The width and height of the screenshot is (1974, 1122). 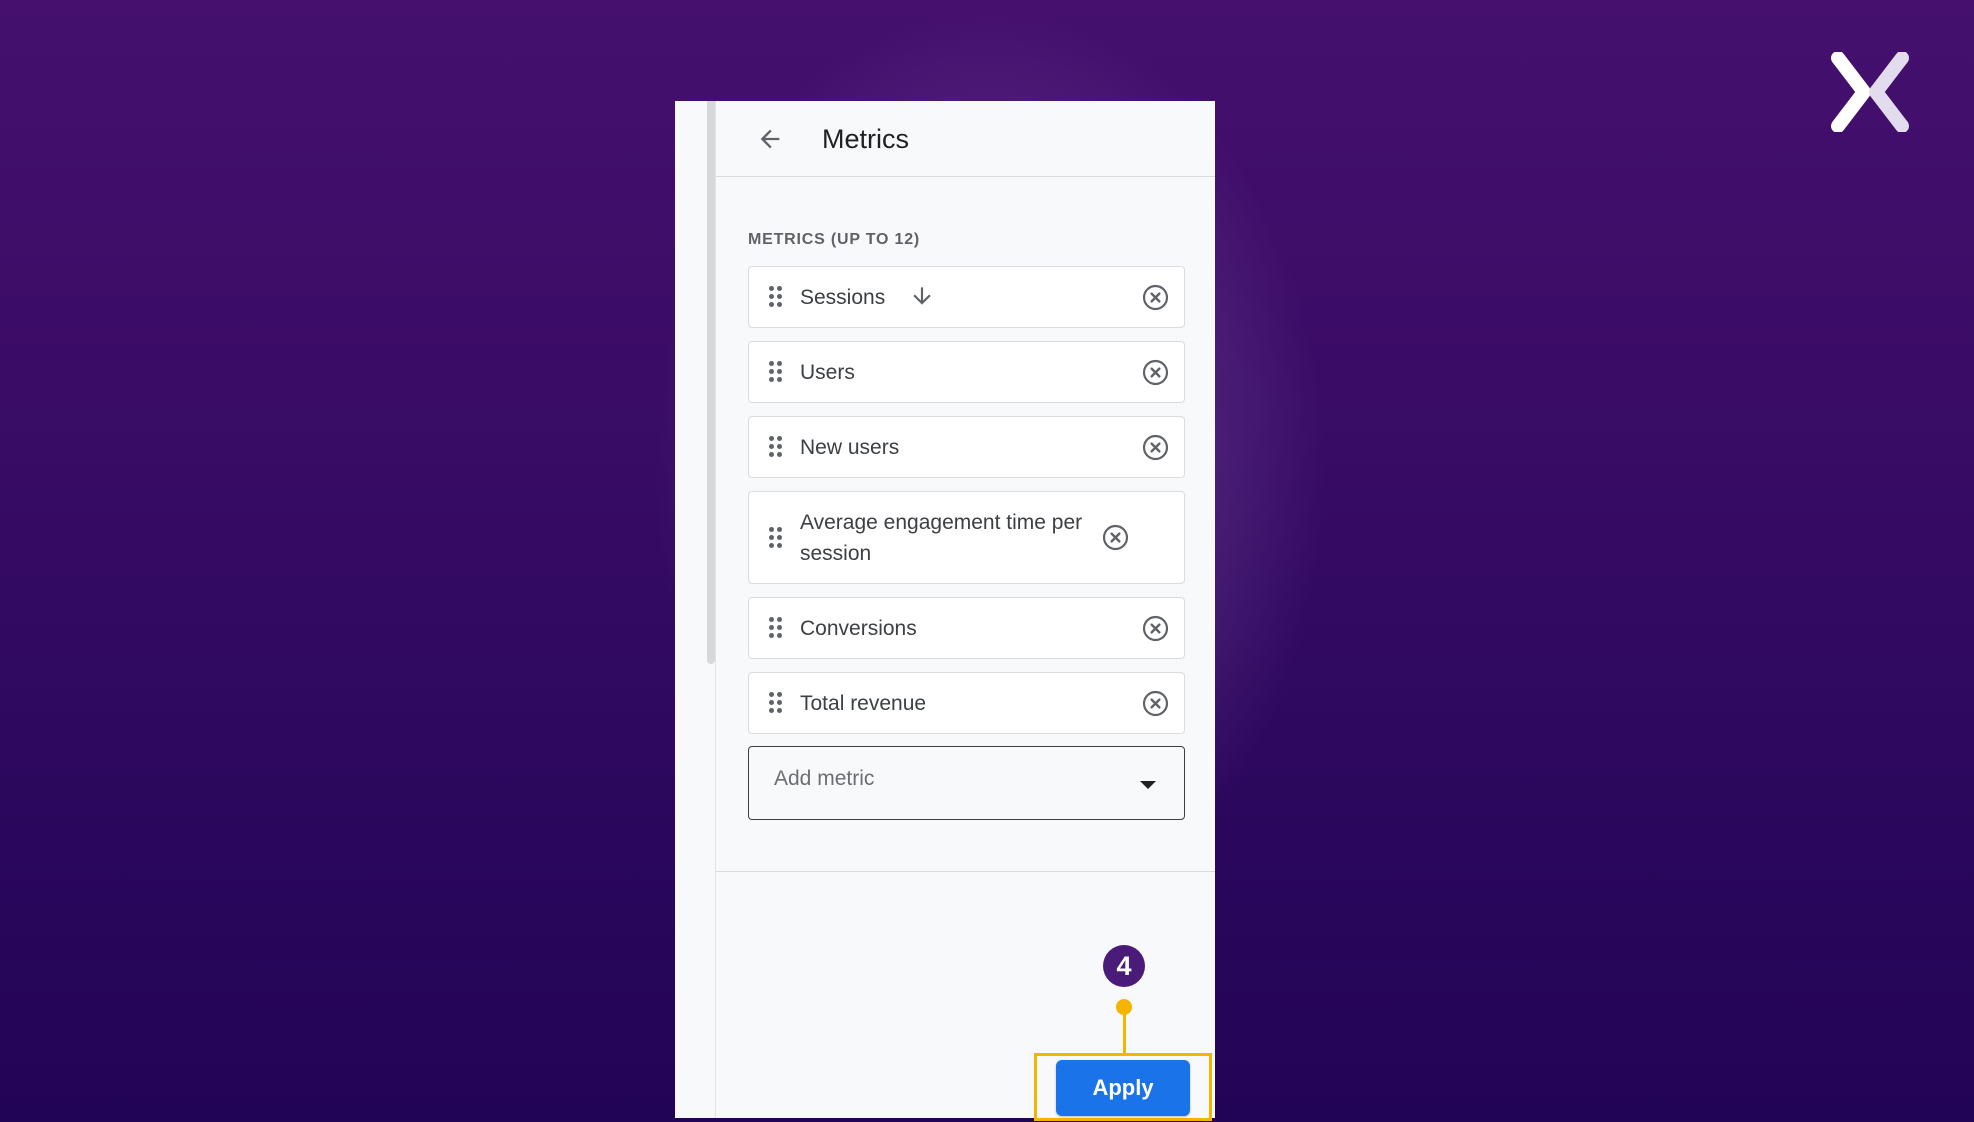 What do you see at coordinates (715, 609) in the screenshot?
I see `panel-divider` at bounding box center [715, 609].